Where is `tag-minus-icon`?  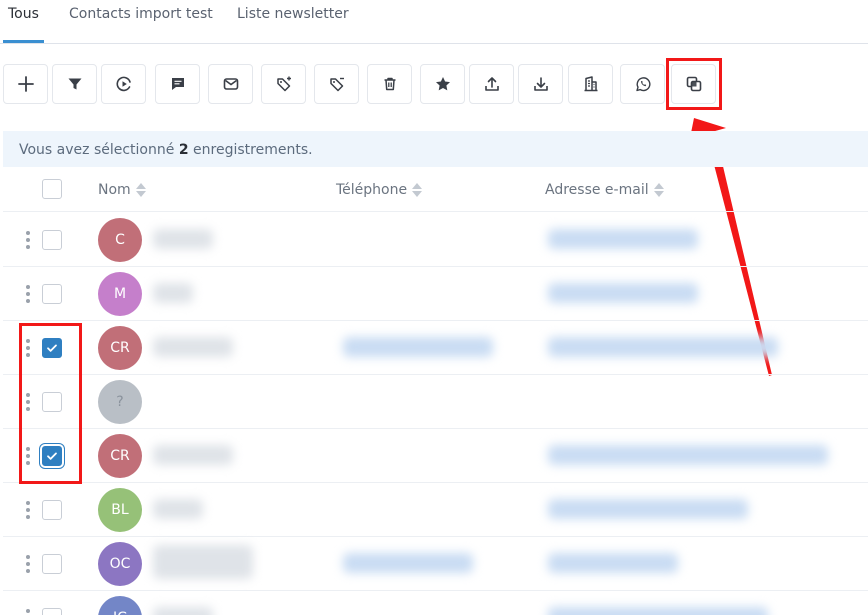 tag-minus-icon is located at coordinates (336, 84).